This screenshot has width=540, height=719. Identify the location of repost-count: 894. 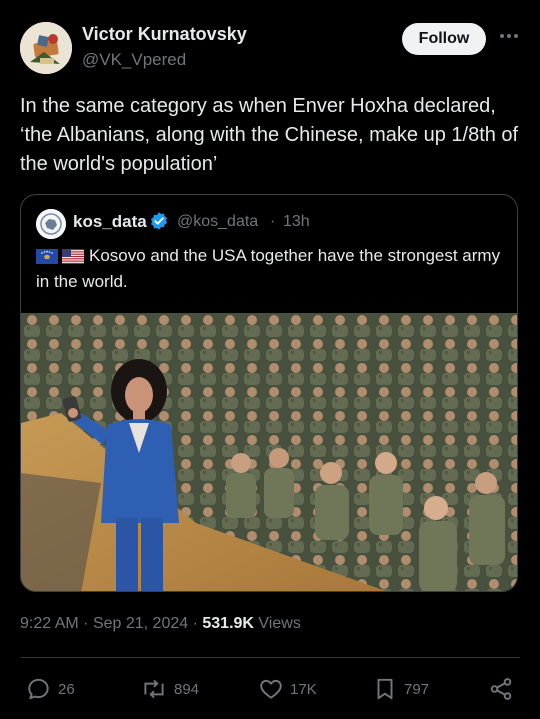
(187, 689).